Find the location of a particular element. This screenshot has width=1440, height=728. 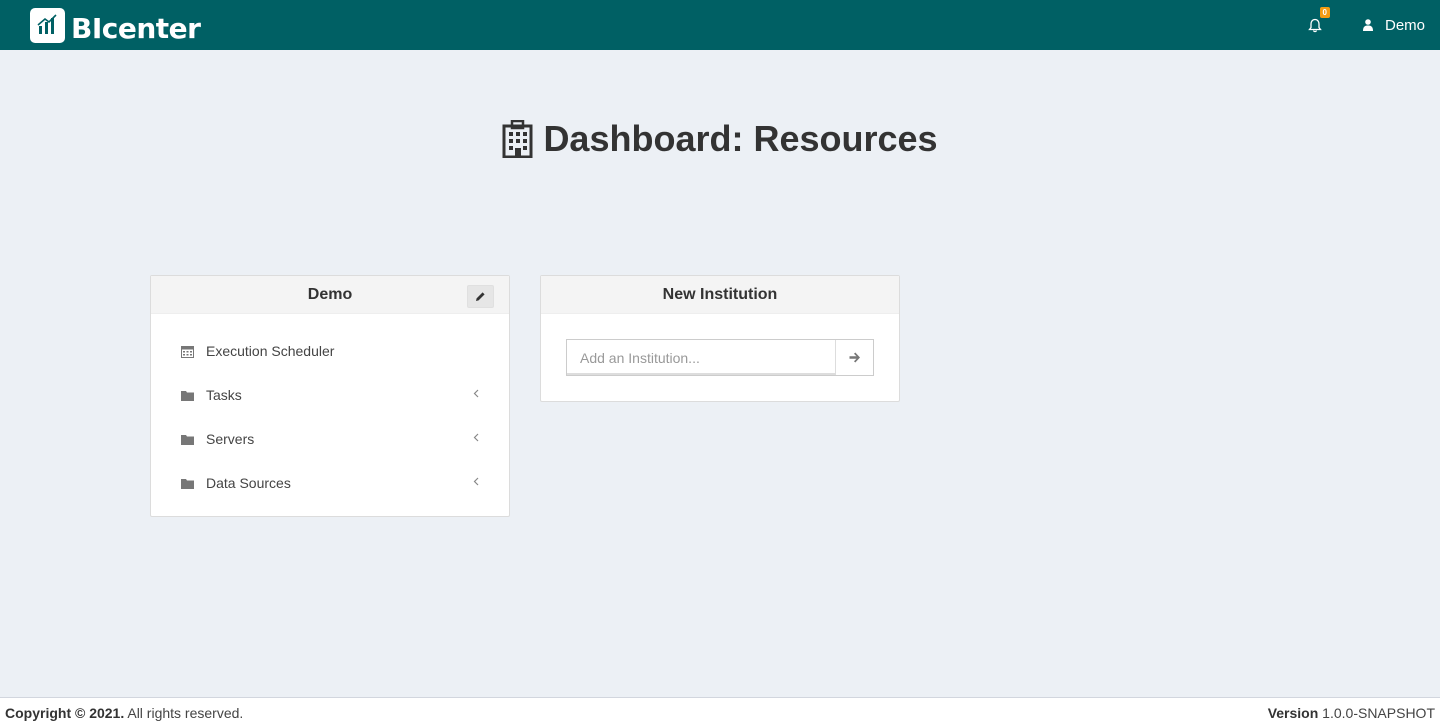

brand-link: BIcenter is located at coordinates (115, 25).